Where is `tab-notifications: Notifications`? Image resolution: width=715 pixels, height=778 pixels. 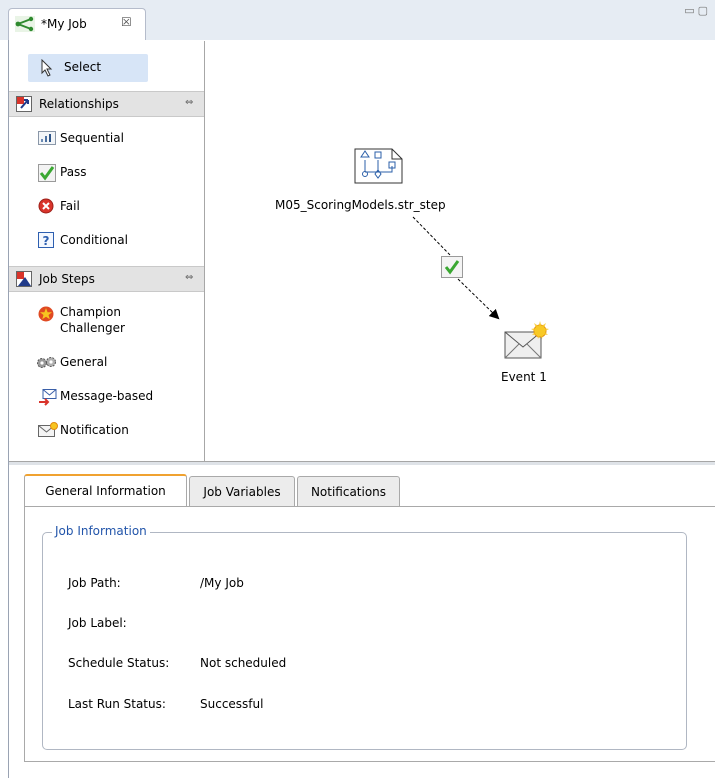 tab-notifications: Notifications is located at coordinates (348, 491).